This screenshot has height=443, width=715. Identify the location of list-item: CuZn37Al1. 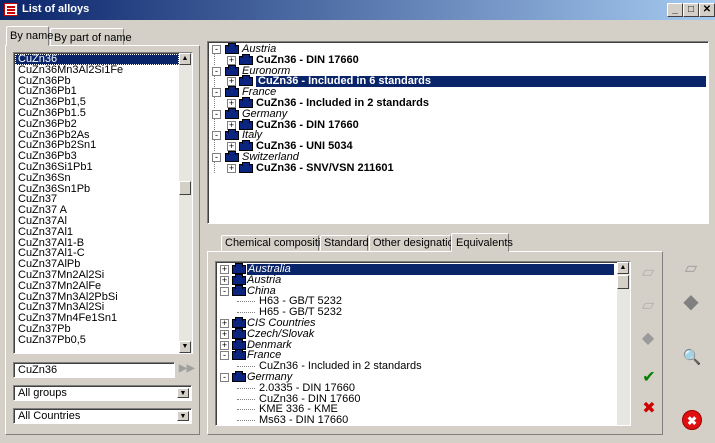
(97, 232).